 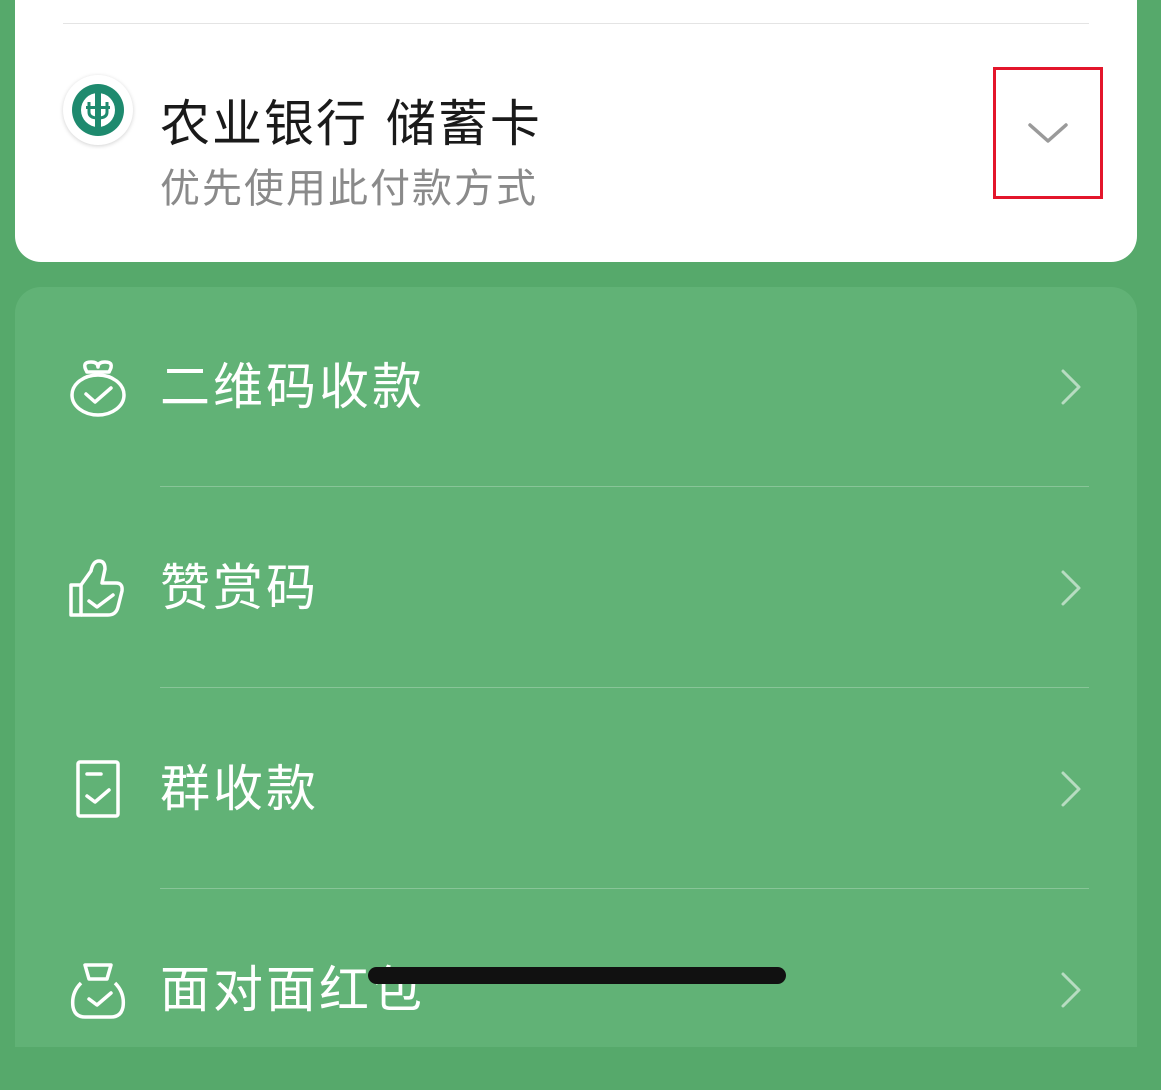 What do you see at coordinates (96, 588) in the screenshot?
I see `thumbs-up-icon` at bounding box center [96, 588].